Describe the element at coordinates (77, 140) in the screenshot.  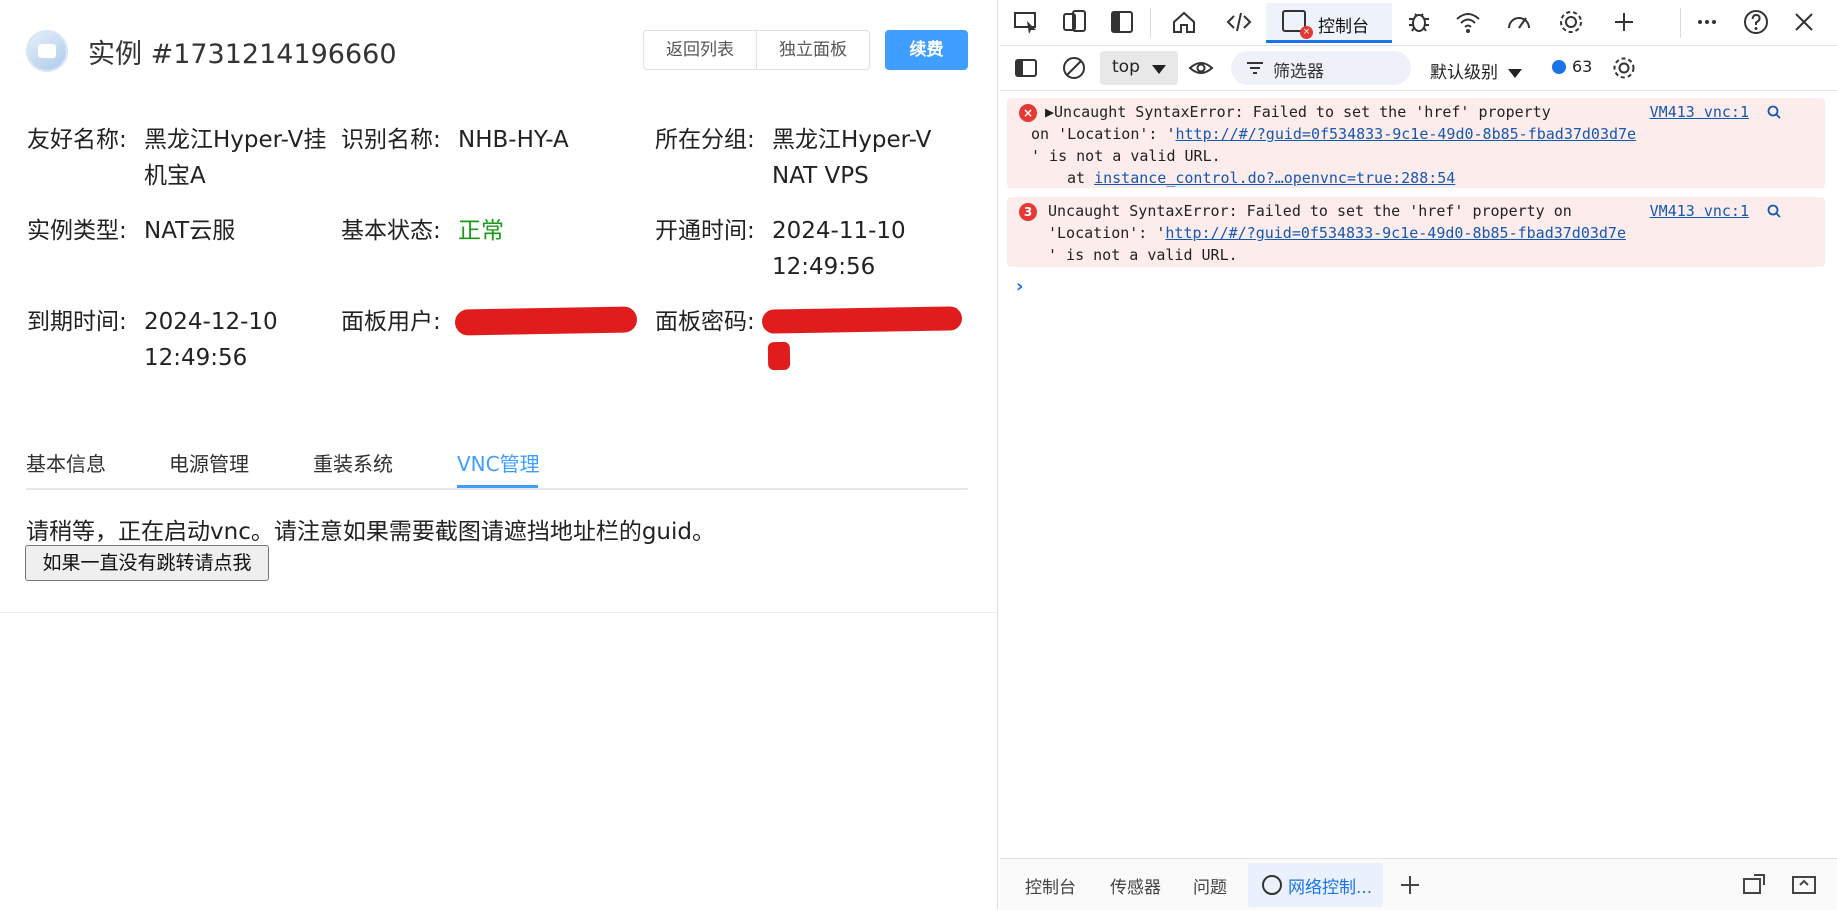
I see `friendly-name-label: 友好名称:` at that location.